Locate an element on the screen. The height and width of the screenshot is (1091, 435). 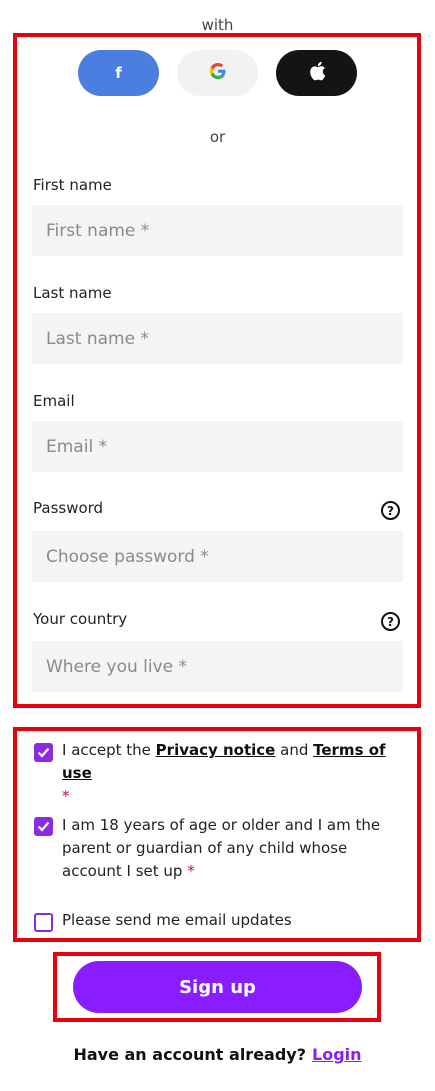
country-label: Your country is located at coordinates (80, 619).